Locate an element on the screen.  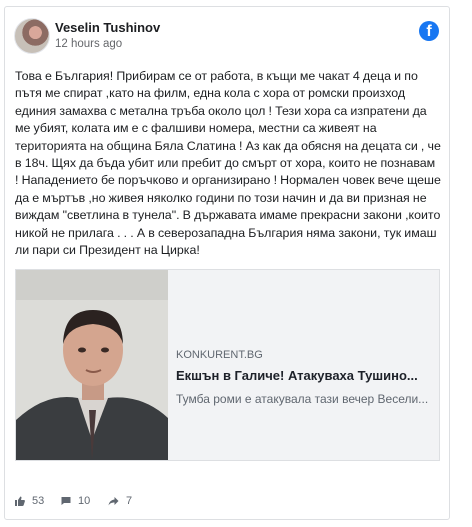
shares-stat: 7 is located at coordinates (119, 501).